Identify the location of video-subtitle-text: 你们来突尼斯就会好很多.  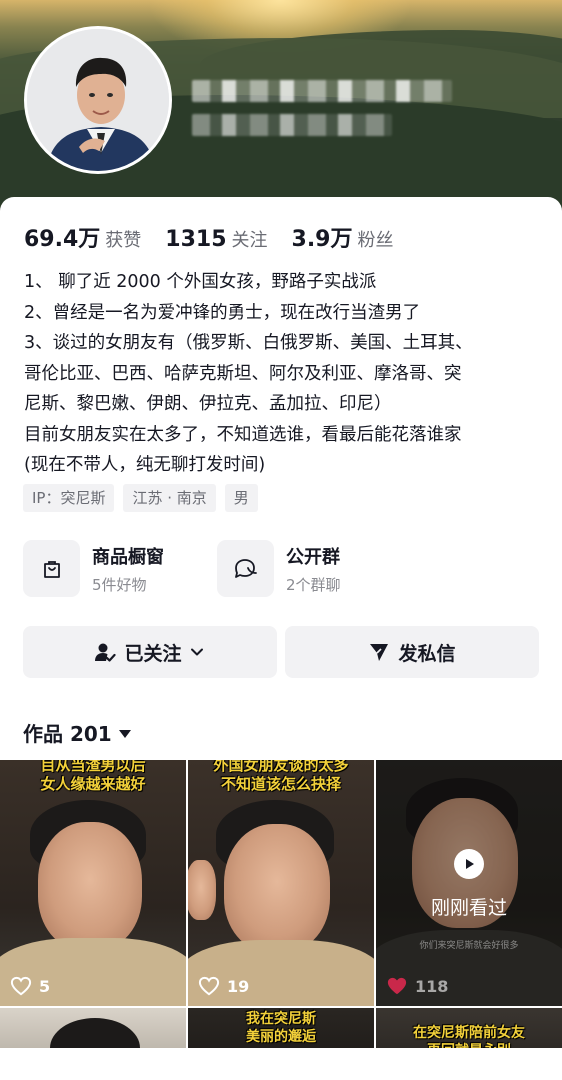
(469, 946).